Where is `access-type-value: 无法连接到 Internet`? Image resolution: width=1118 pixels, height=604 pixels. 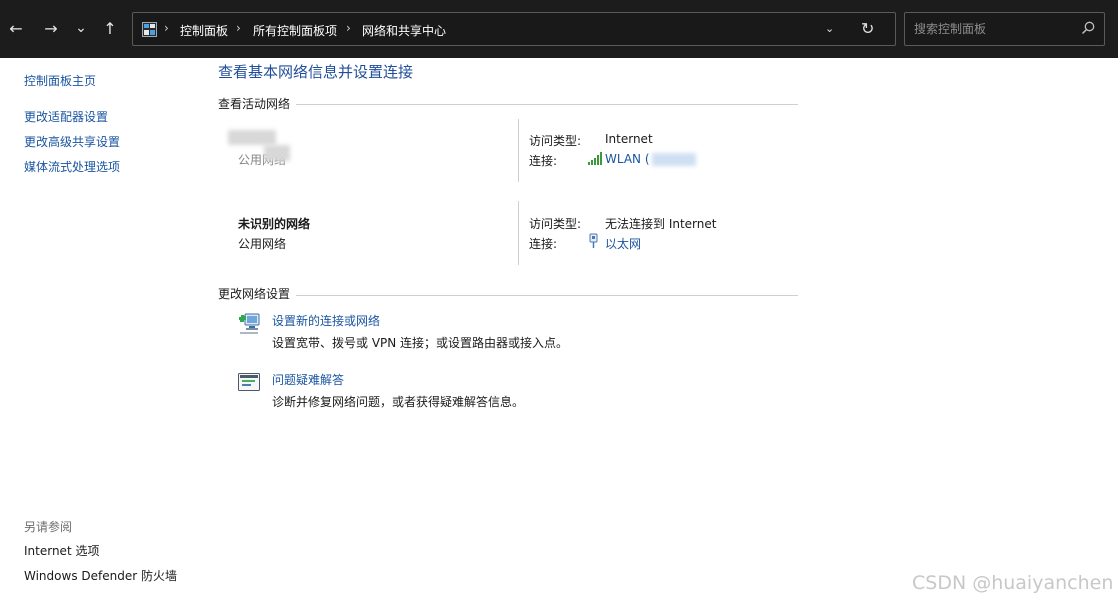 access-type-value: 无法连接到 Internet is located at coordinates (661, 224).